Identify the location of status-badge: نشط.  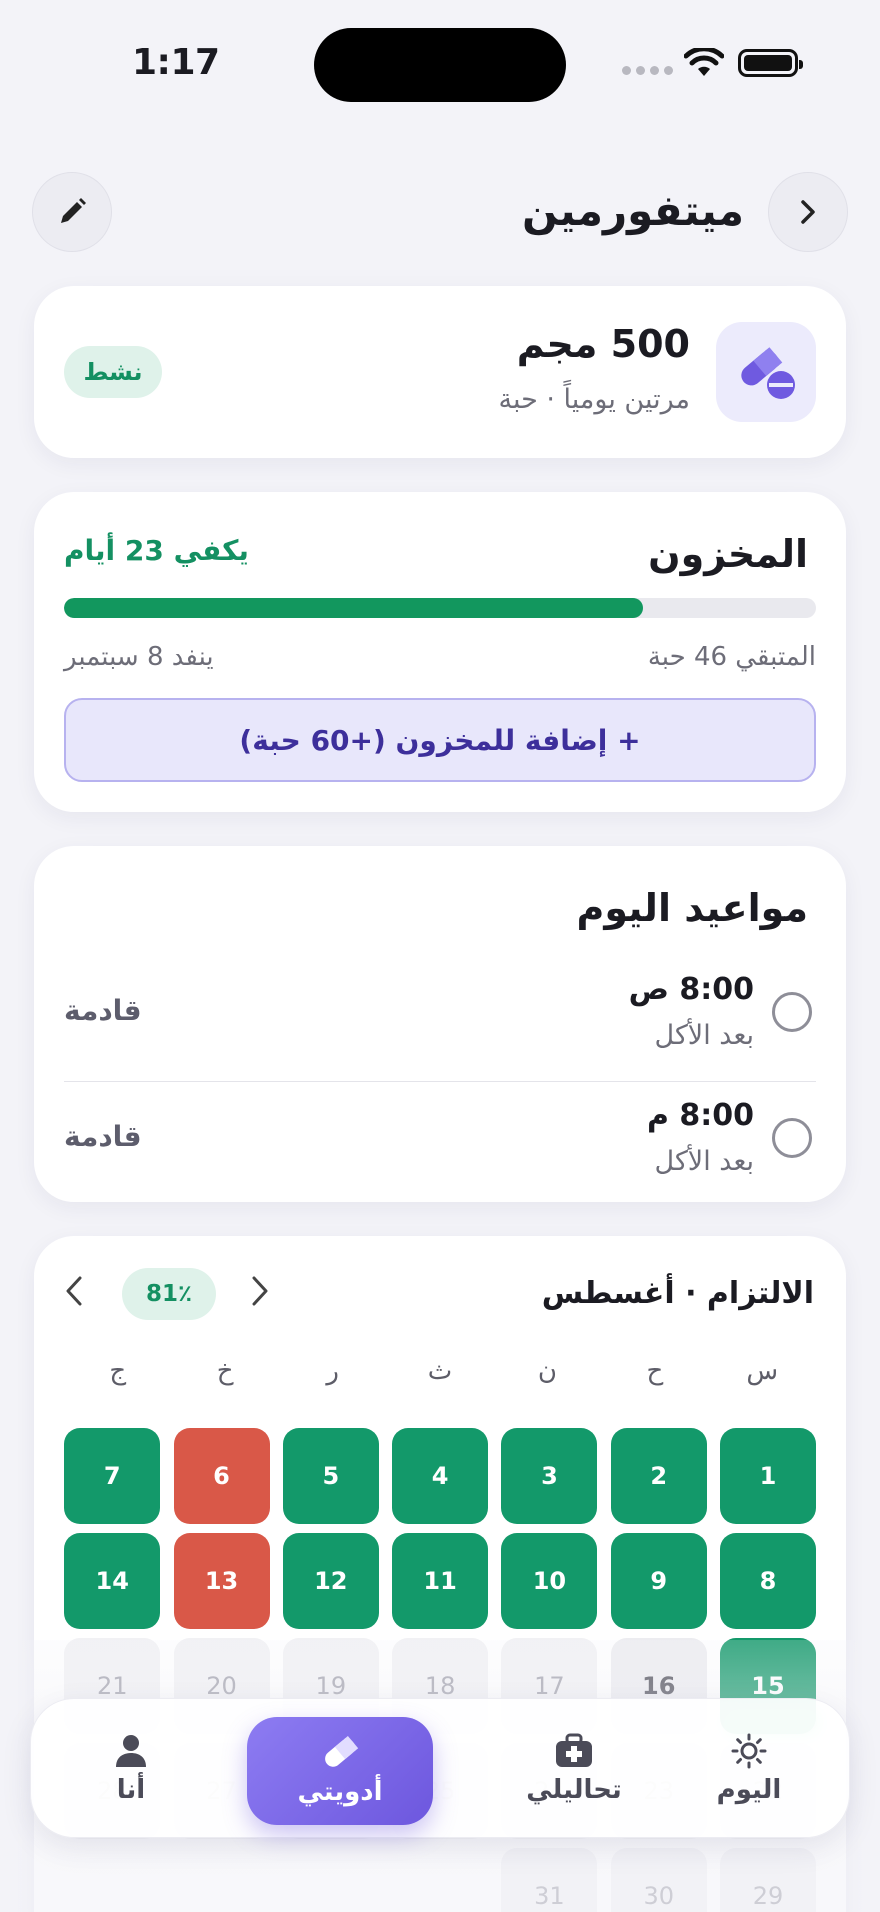
(113, 372).